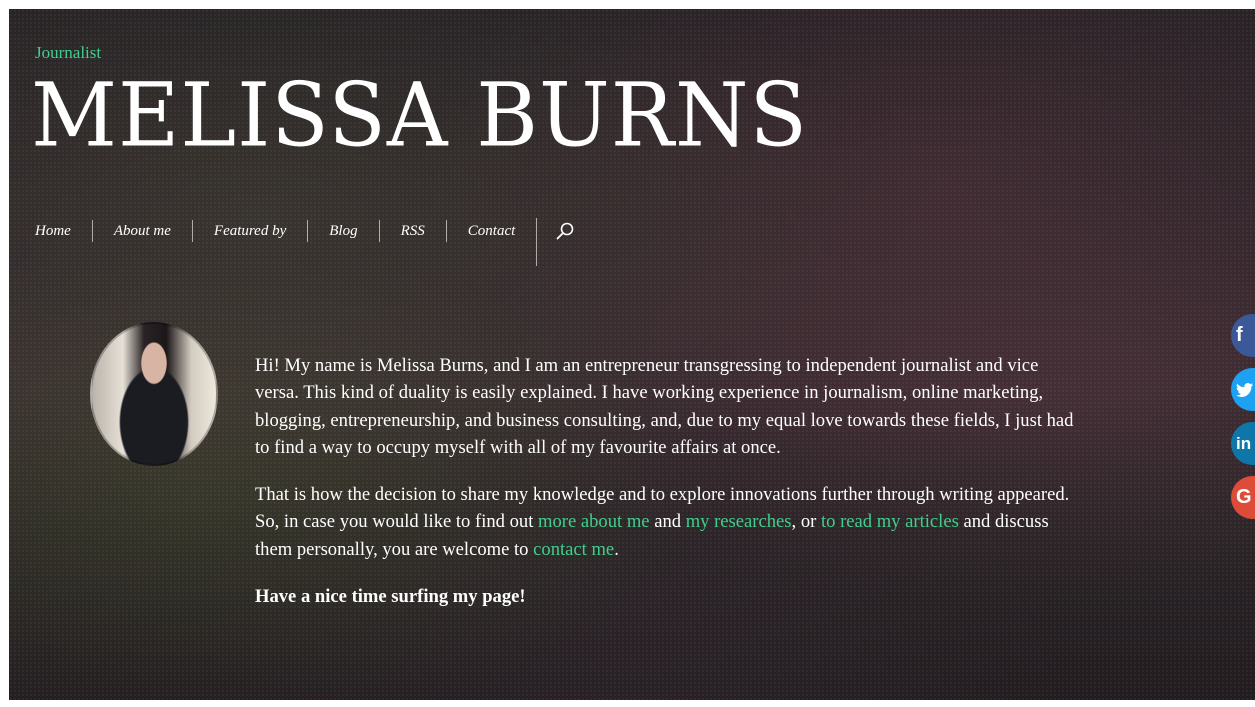 The width and height of the screenshot is (1255, 707). I want to click on nav-contact: Contact, so click(492, 231).